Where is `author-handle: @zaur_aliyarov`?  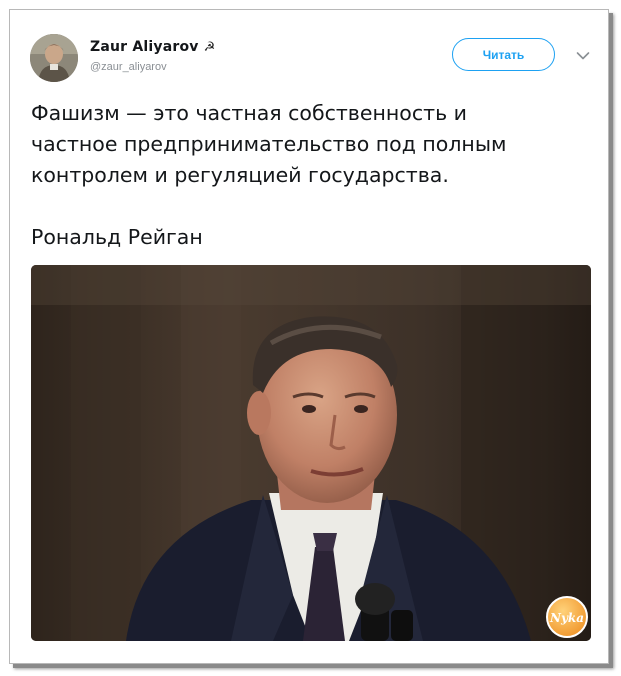
author-handle: @zaur_aliyarov is located at coordinates (128, 67).